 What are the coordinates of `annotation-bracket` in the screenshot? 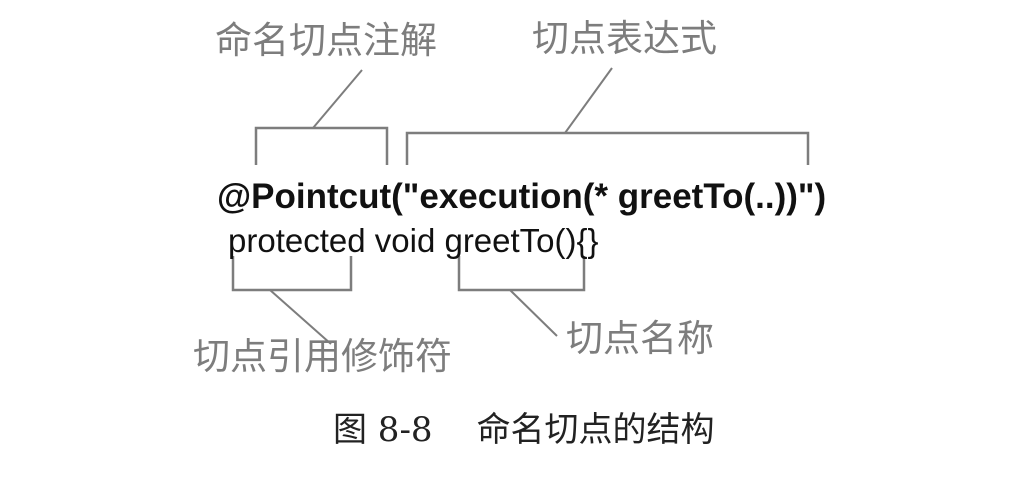 It's located at (321, 145).